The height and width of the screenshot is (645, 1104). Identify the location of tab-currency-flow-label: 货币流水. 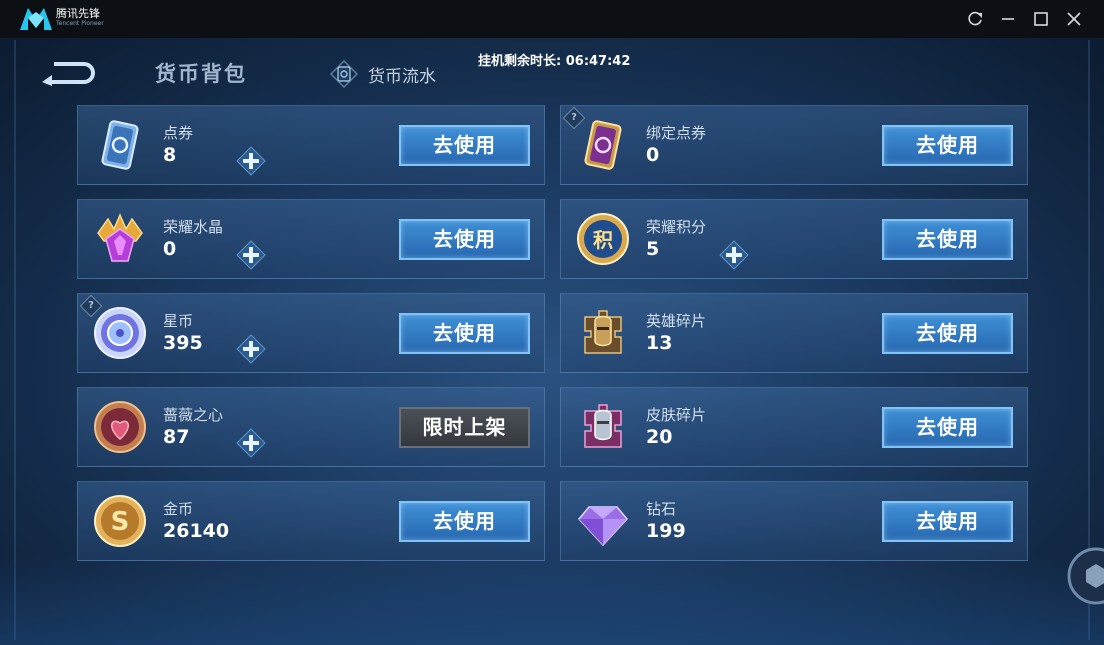
(402, 76).